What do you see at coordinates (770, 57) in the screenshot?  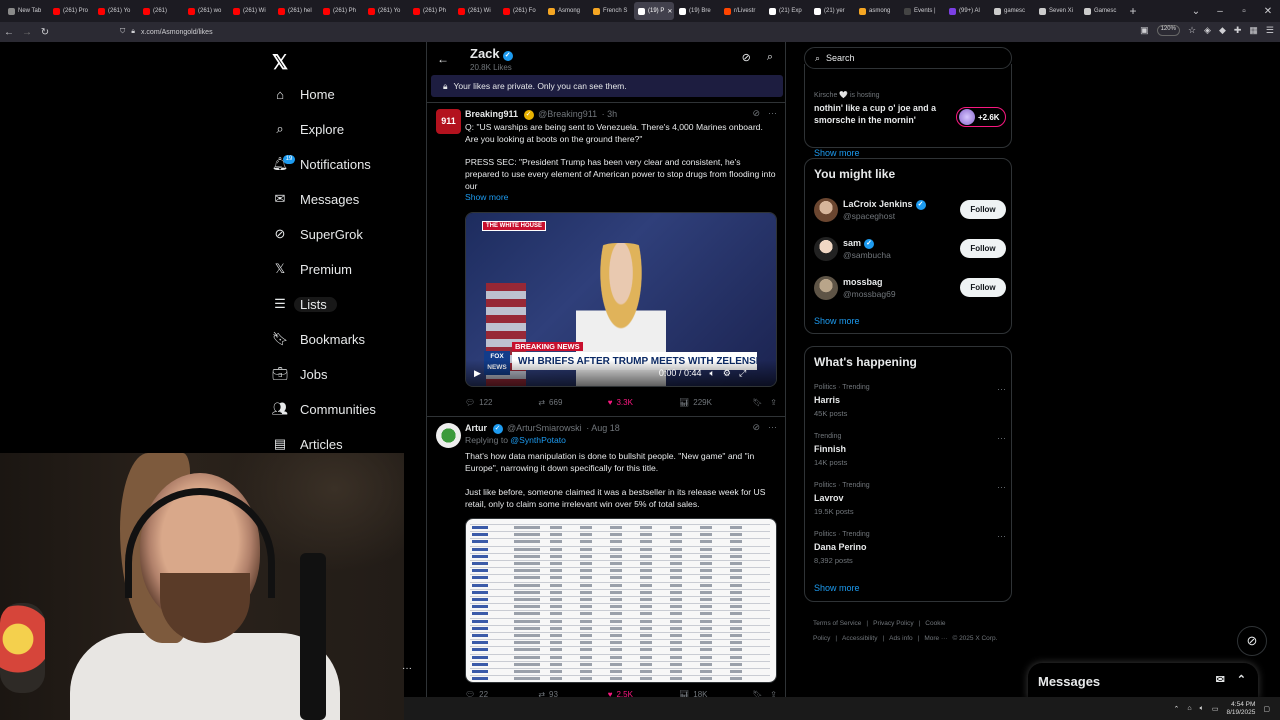 I see `search-icon: ⌕` at bounding box center [770, 57].